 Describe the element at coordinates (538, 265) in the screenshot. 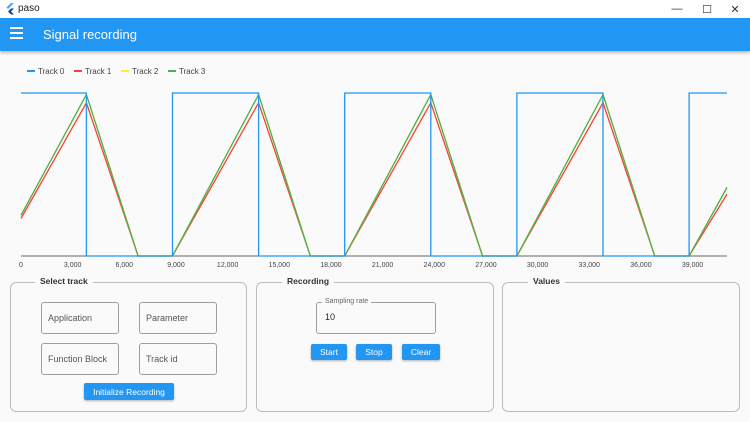

I see `x-tick-label-10: 30,000` at that location.